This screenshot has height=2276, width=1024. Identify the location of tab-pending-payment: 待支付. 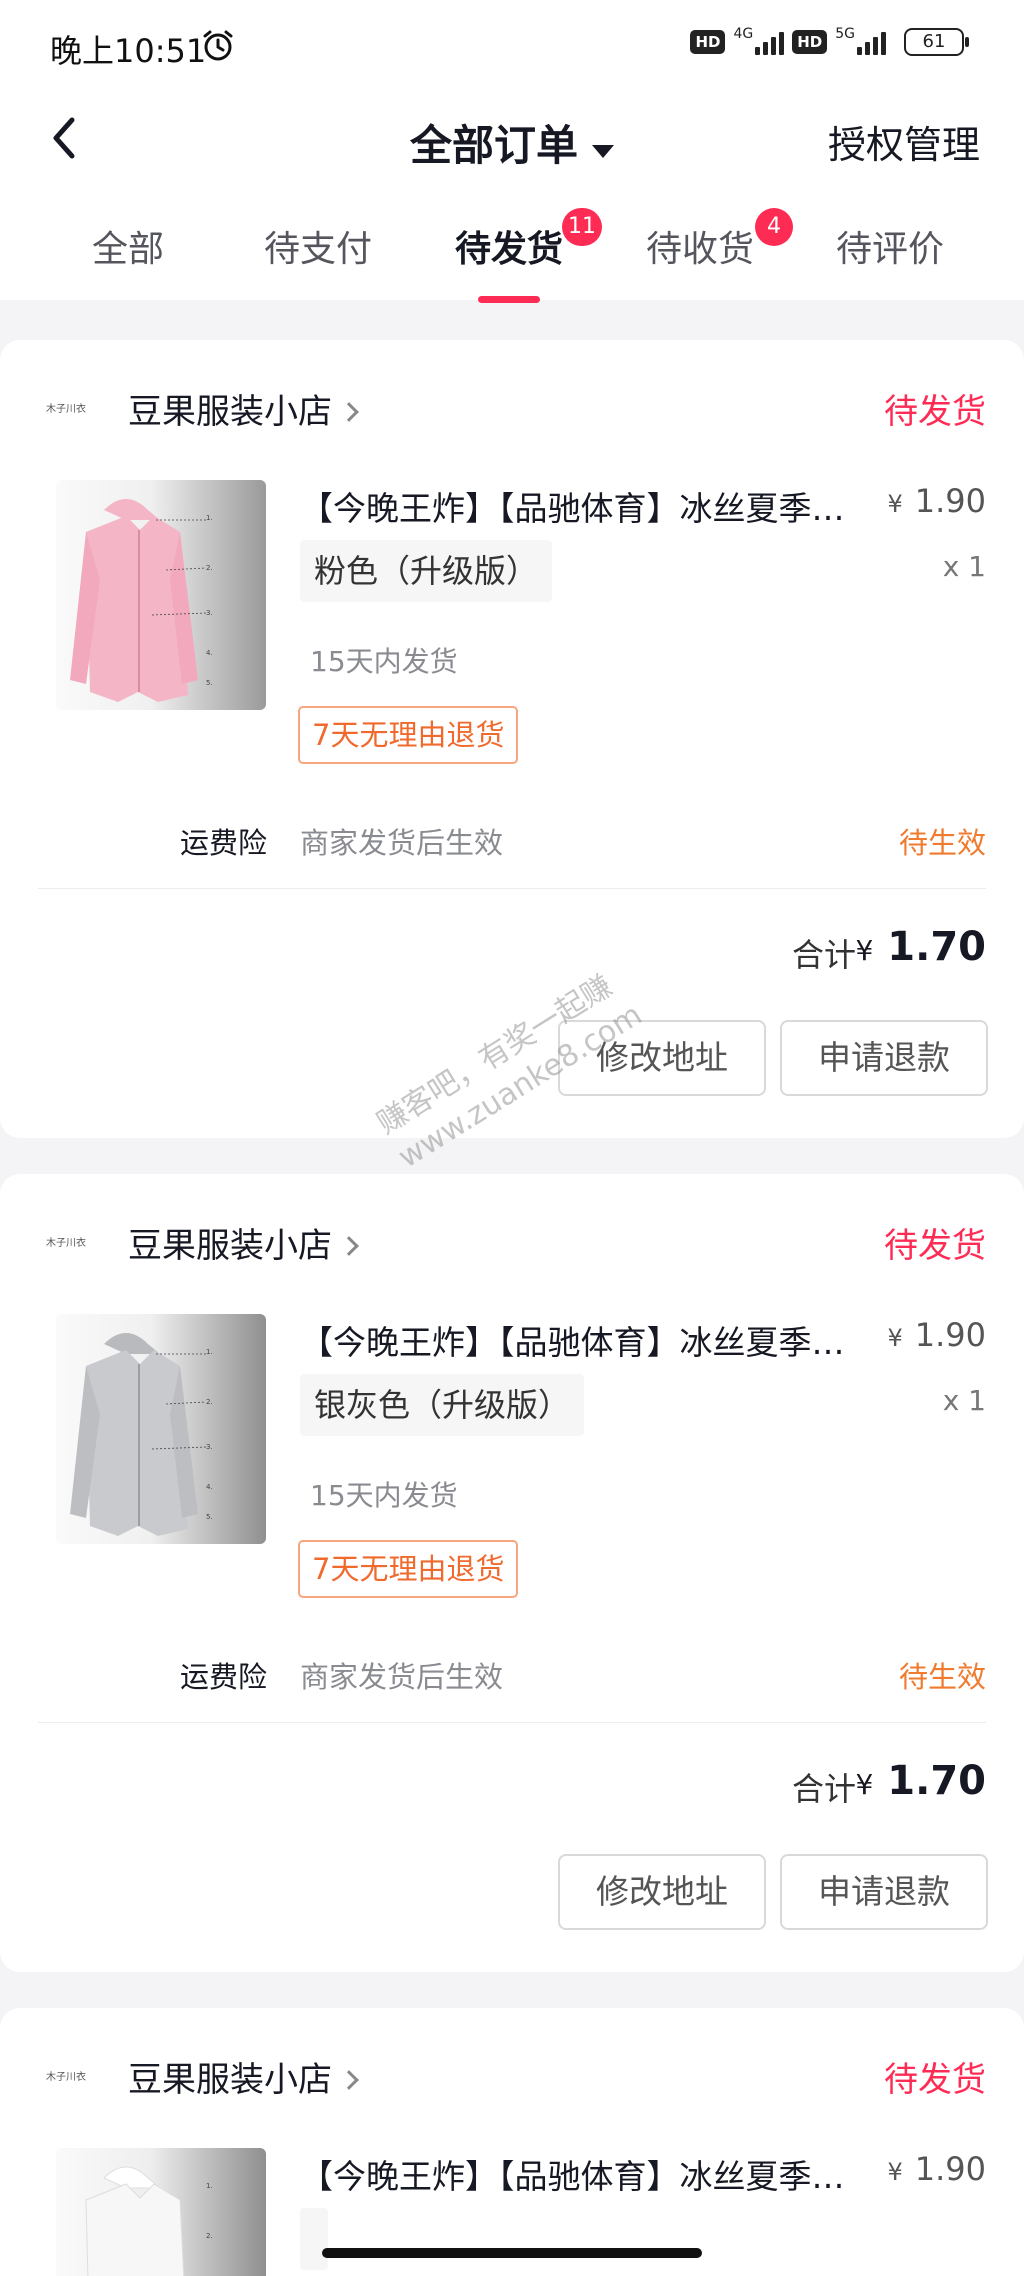
(318, 246).